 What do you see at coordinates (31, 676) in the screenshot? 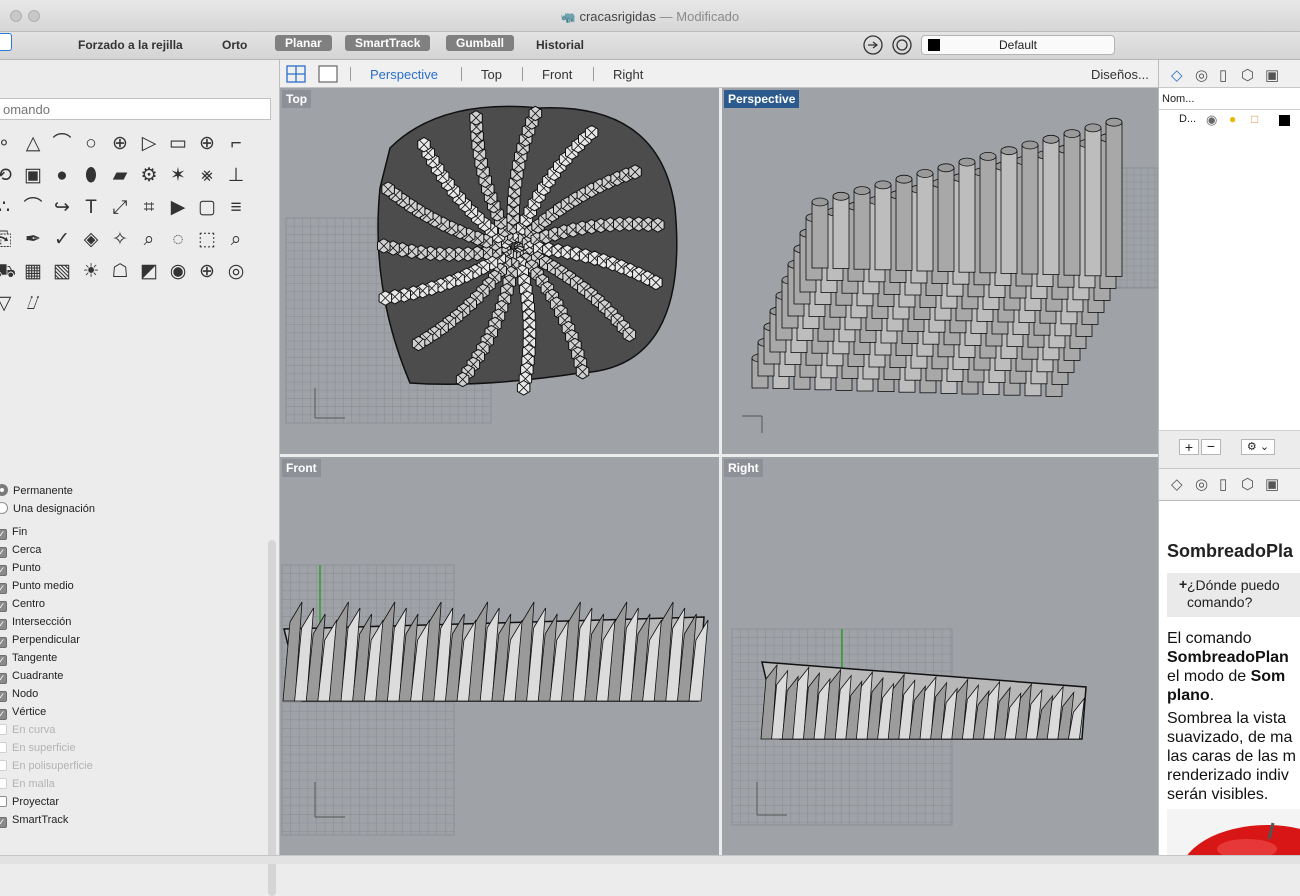
I see `osnap-item-8: ✓ Cuadrante` at bounding box center [31, 676].